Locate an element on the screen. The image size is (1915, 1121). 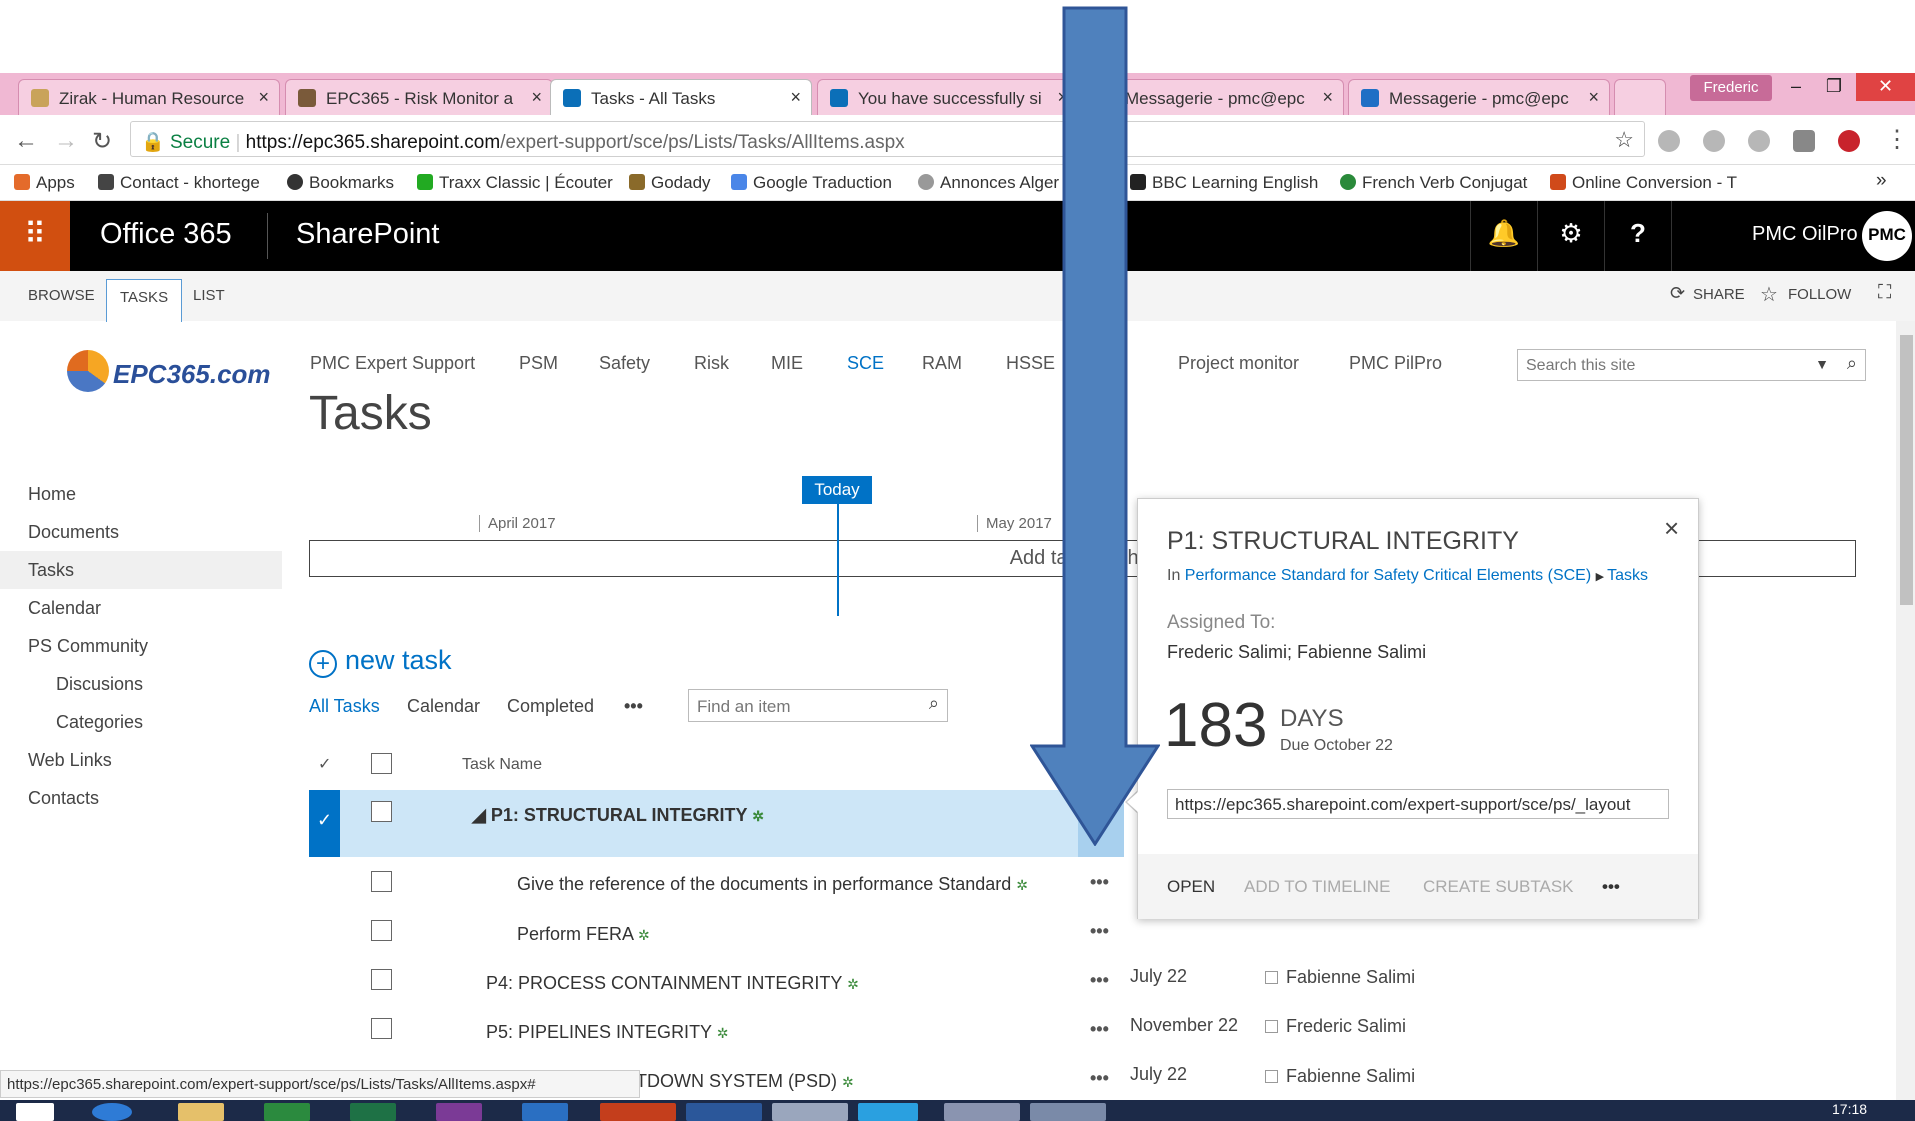
quicklaunch-contacts: Contacts is located at coordinates (63, 798).